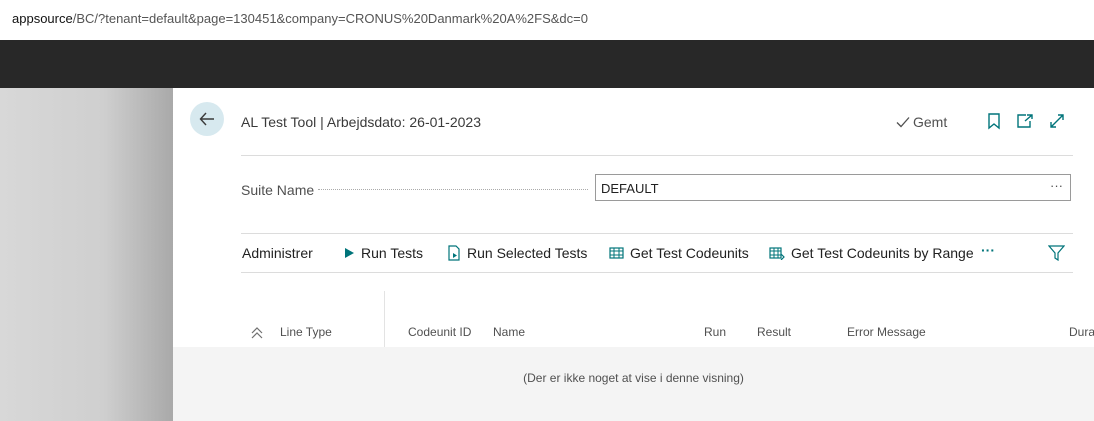 This screenshot has height=421, width=1094. I want to click on column-header-duration: Dura, so click(1081, 332).